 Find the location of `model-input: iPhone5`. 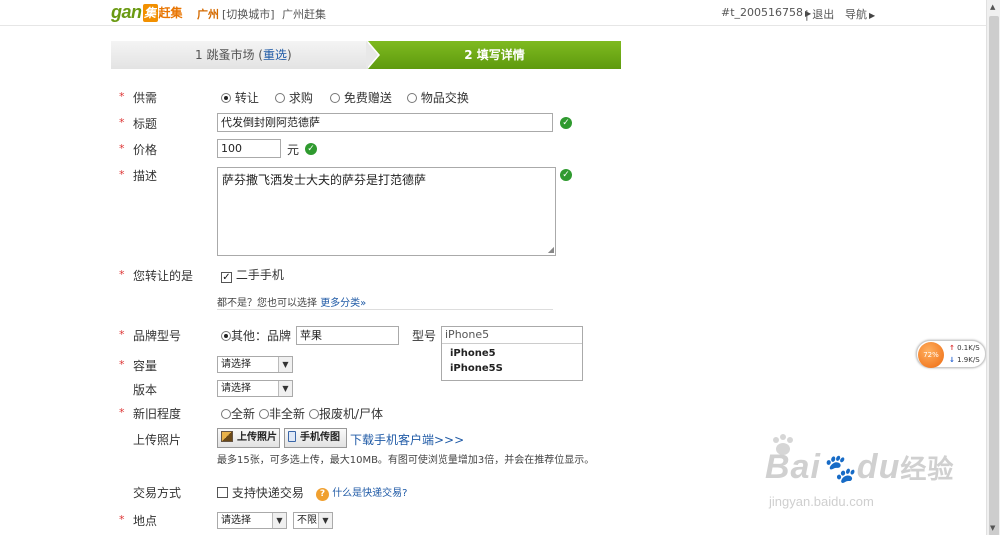

model-input: iPhone5 is located at coordinates (512, 335).